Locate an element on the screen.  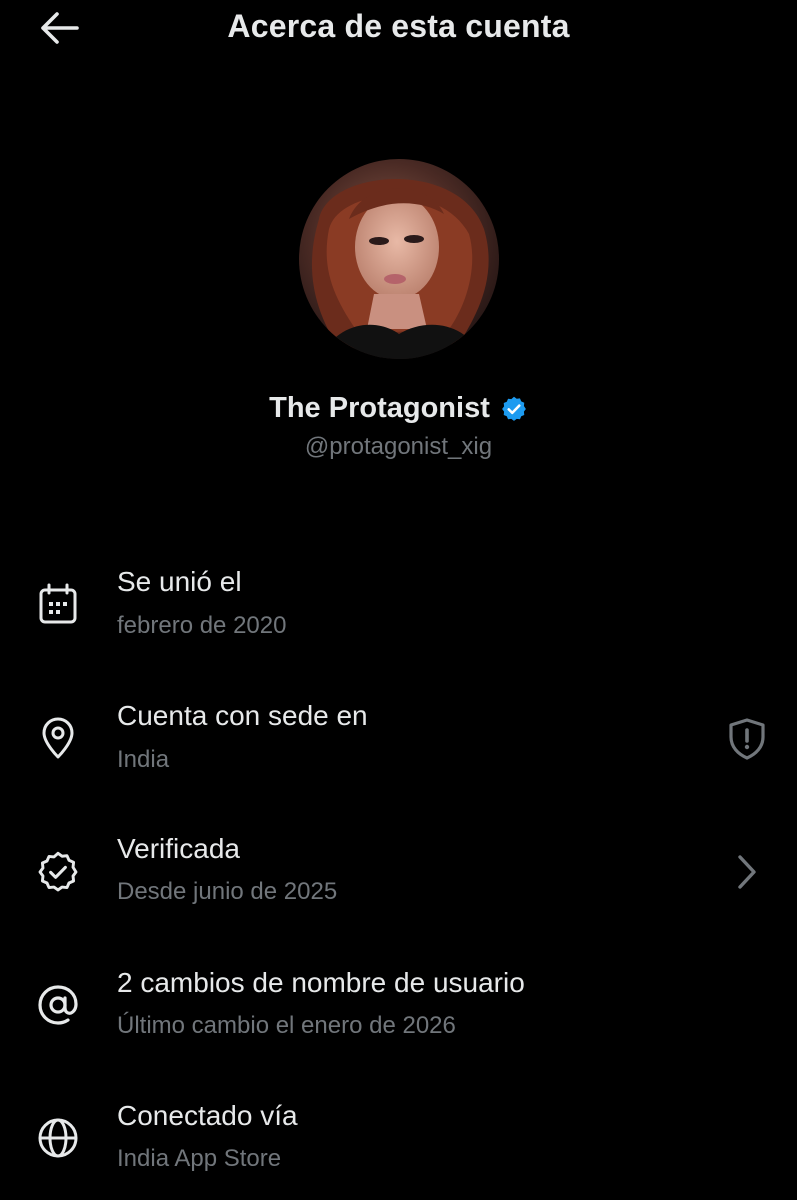
display-name-row: The Protagonist is located at coordinates (398, 408).